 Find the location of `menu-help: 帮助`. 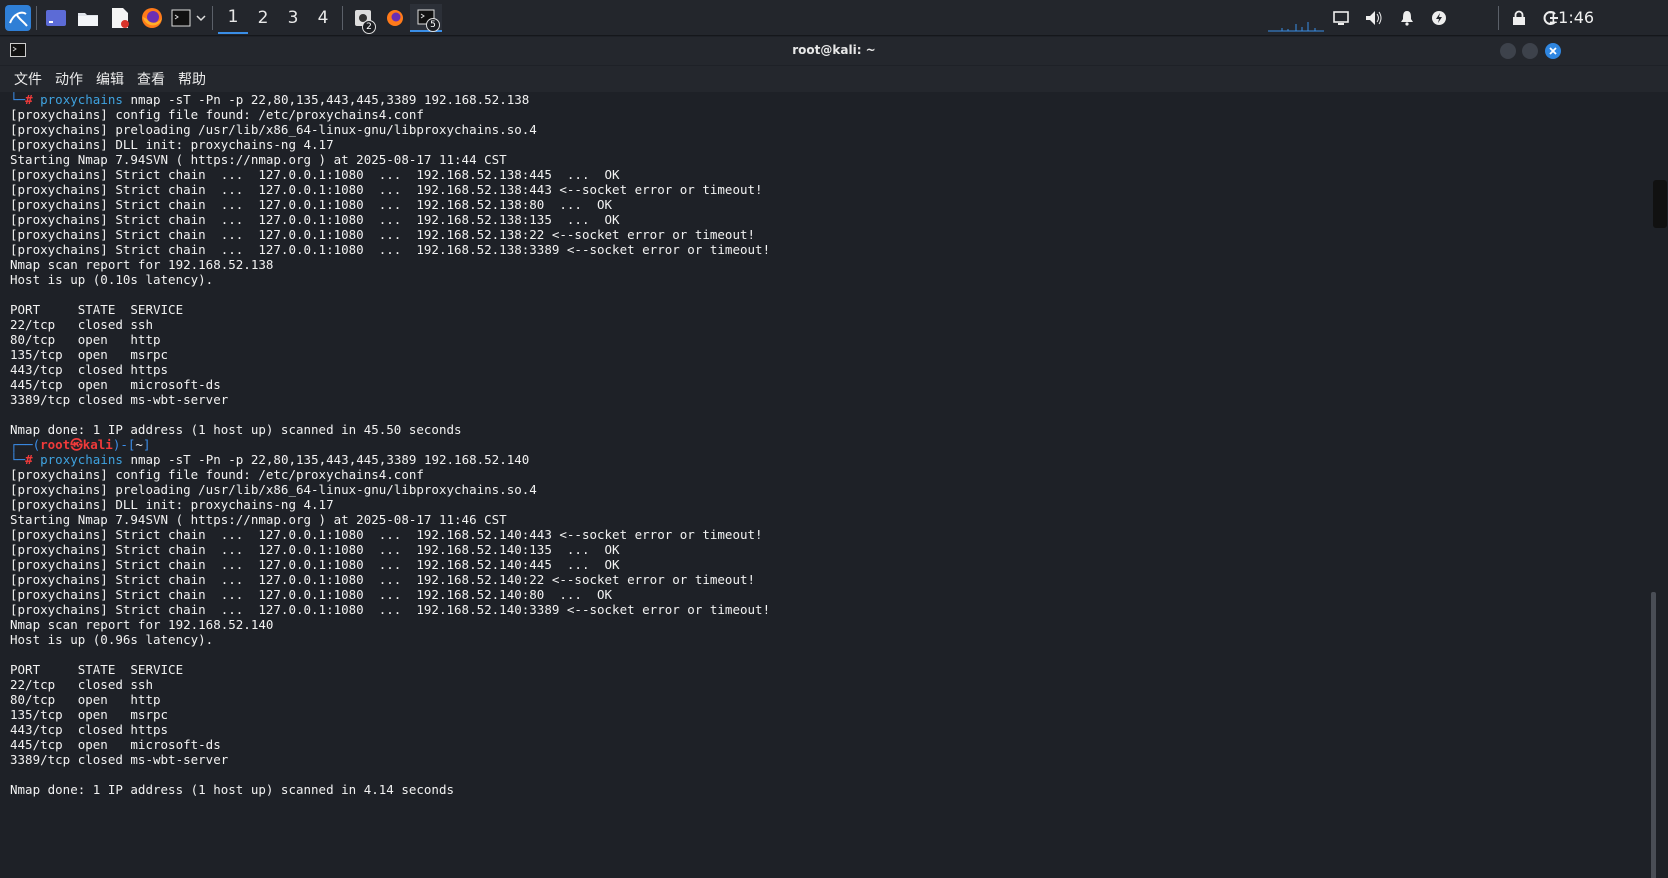

menu-help: 帮助 is located at coordinates (192, 79).